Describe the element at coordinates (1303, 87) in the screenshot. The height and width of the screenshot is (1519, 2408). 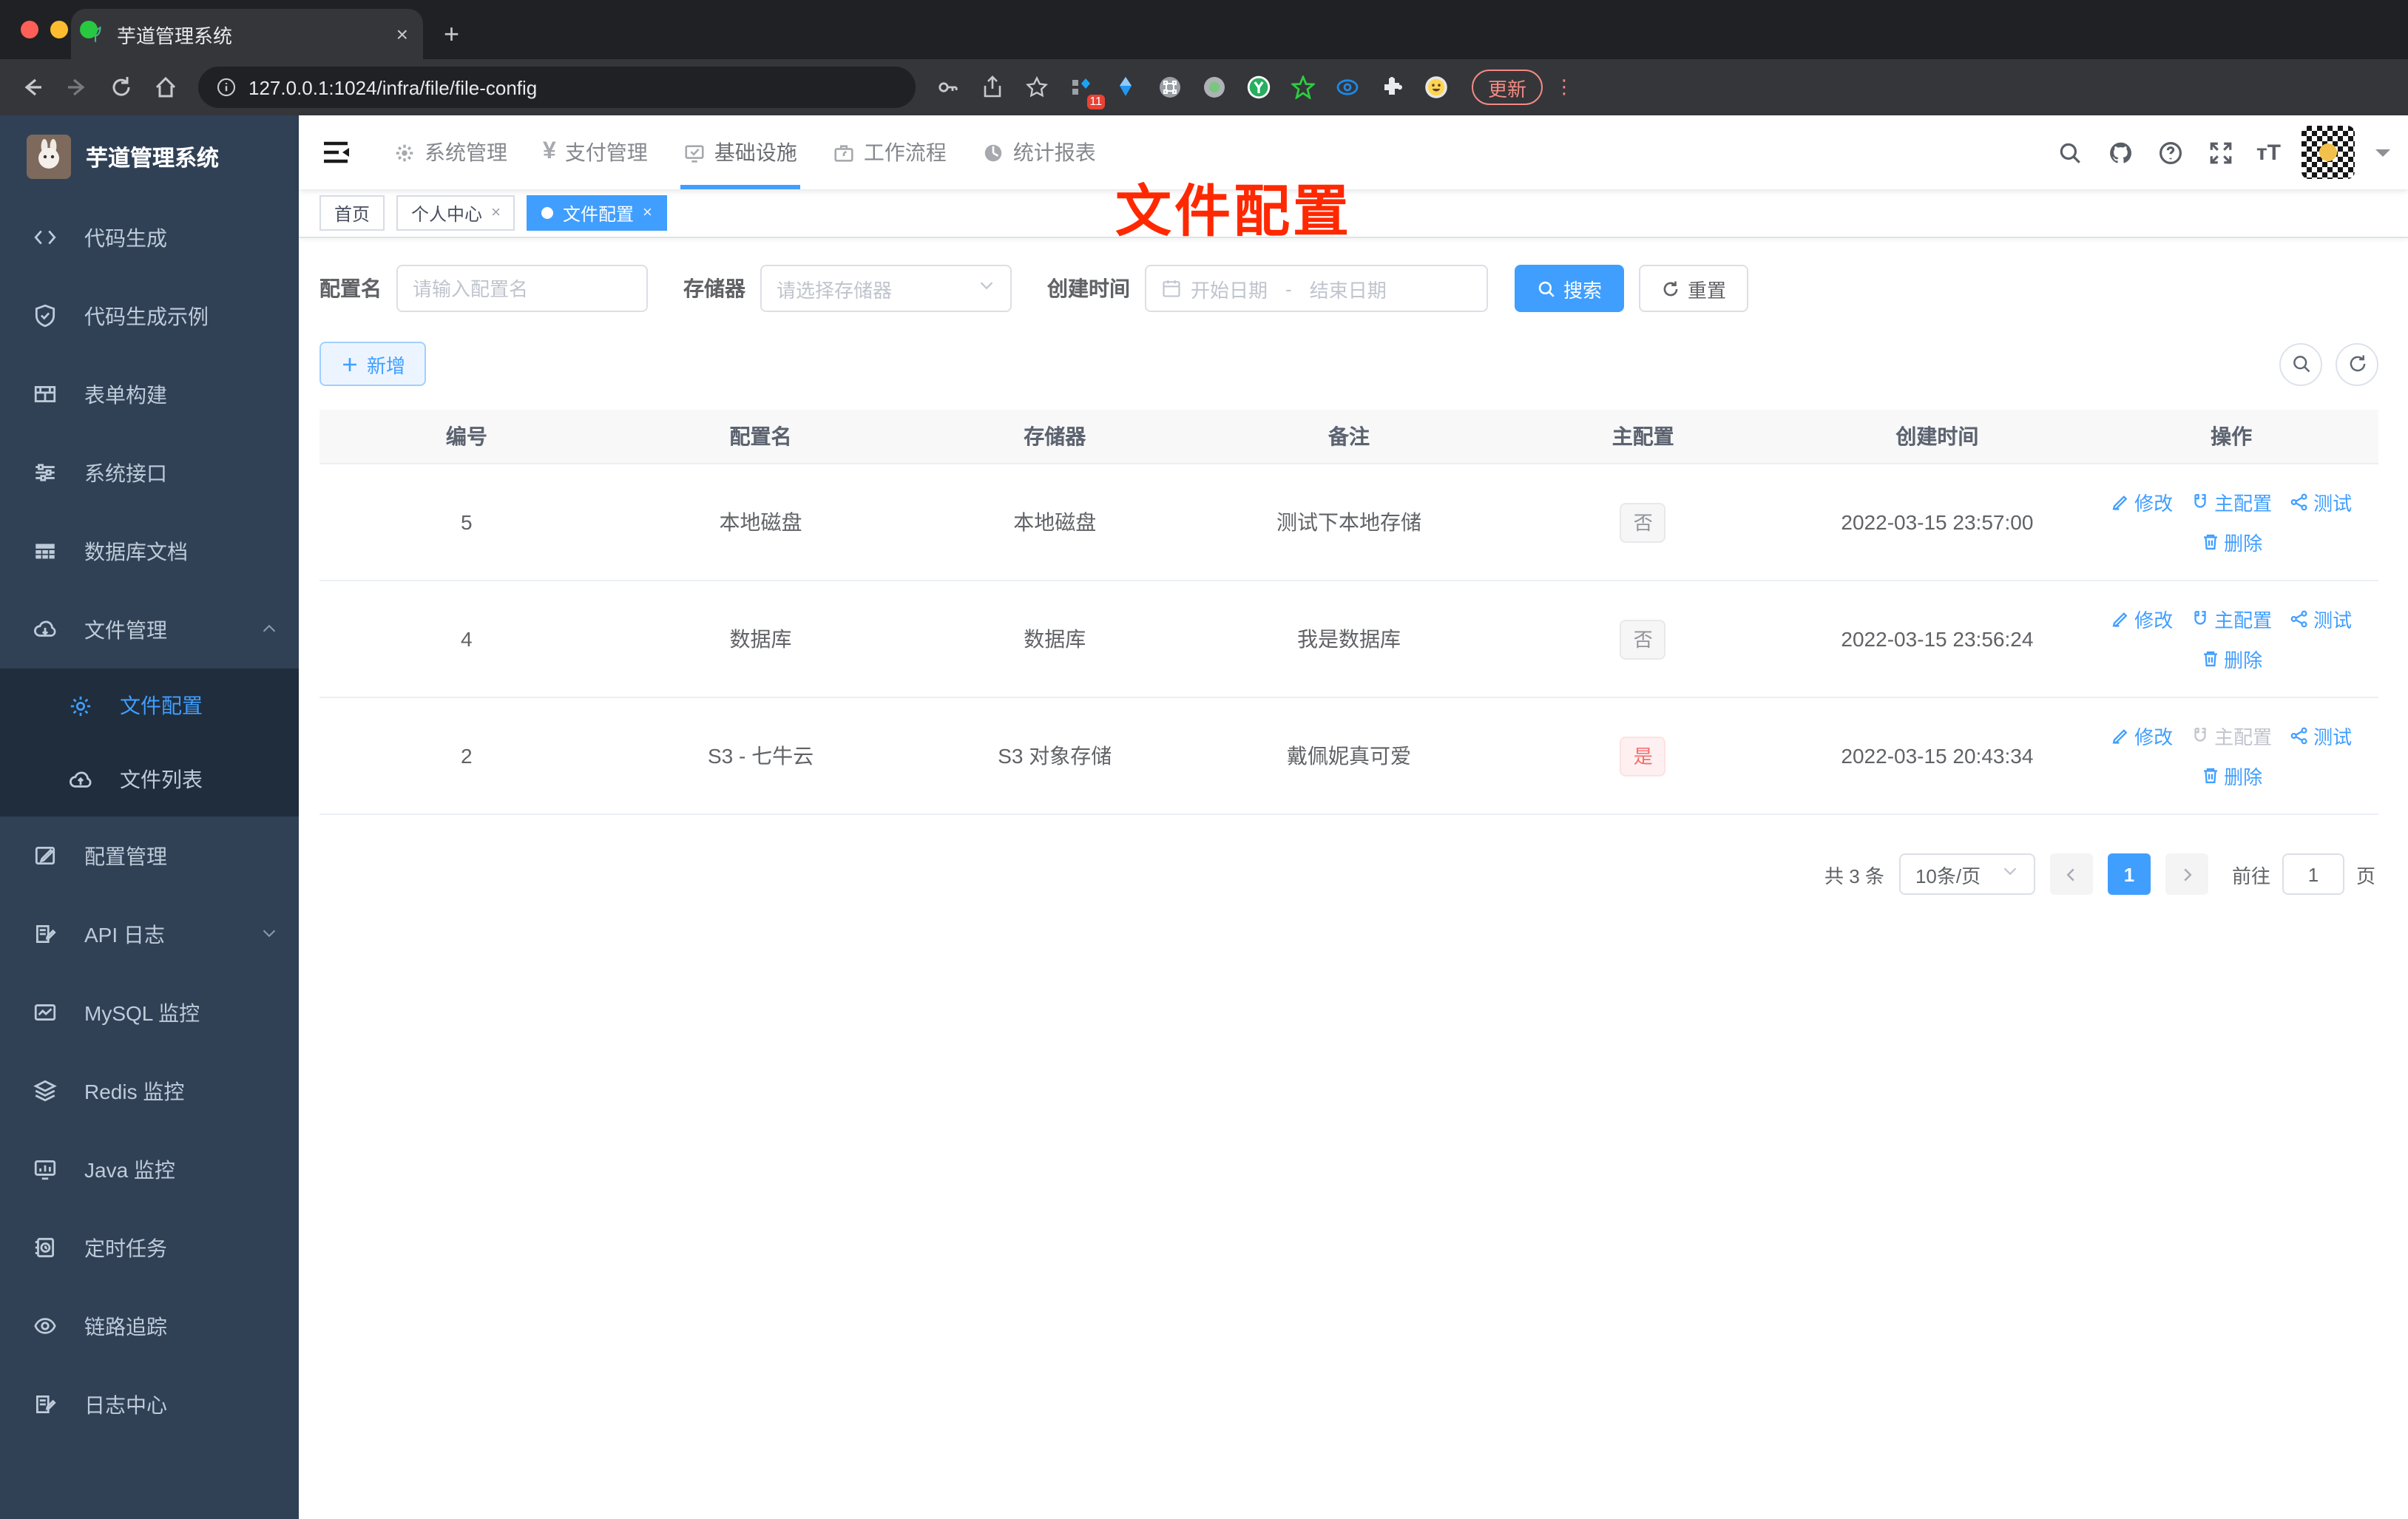
I see `extension-star-icon` at that location.